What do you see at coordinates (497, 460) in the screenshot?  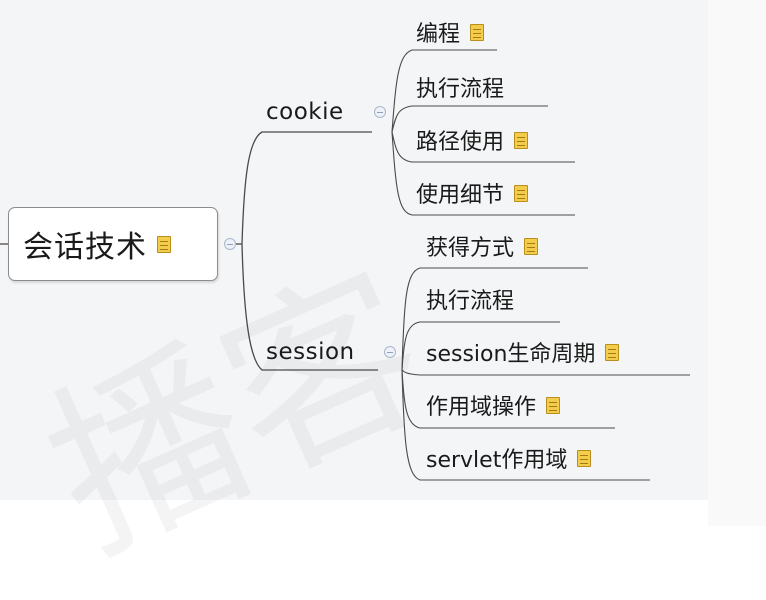 I see `subtopic-label: servlet作用域` at bounding box center [497, 460].